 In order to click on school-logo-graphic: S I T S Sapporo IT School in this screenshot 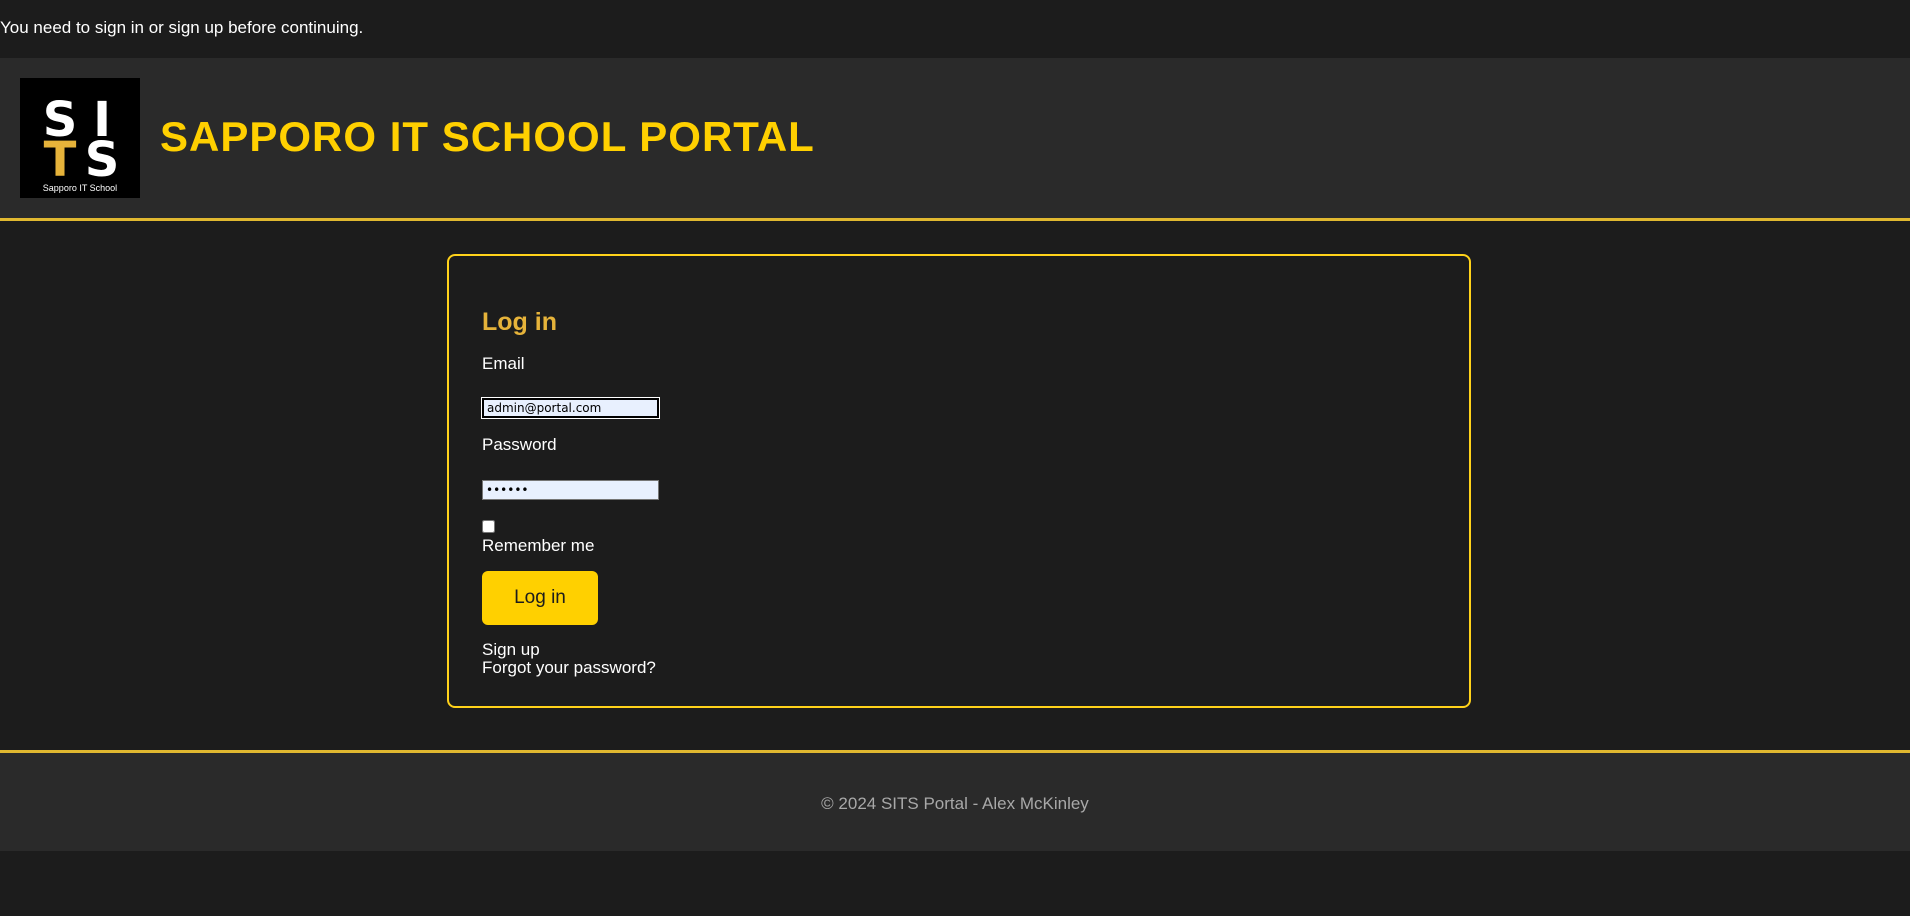, I will do `click(80, 138)`.